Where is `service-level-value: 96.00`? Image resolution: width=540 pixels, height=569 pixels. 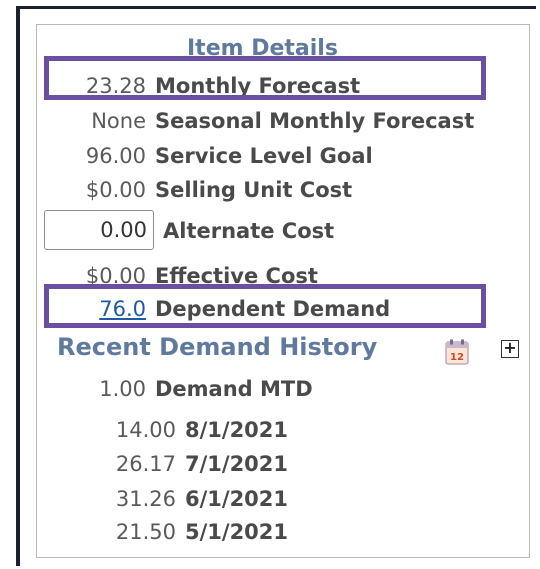
service-level-value: 96.00 is located at coordinates (115, 156).